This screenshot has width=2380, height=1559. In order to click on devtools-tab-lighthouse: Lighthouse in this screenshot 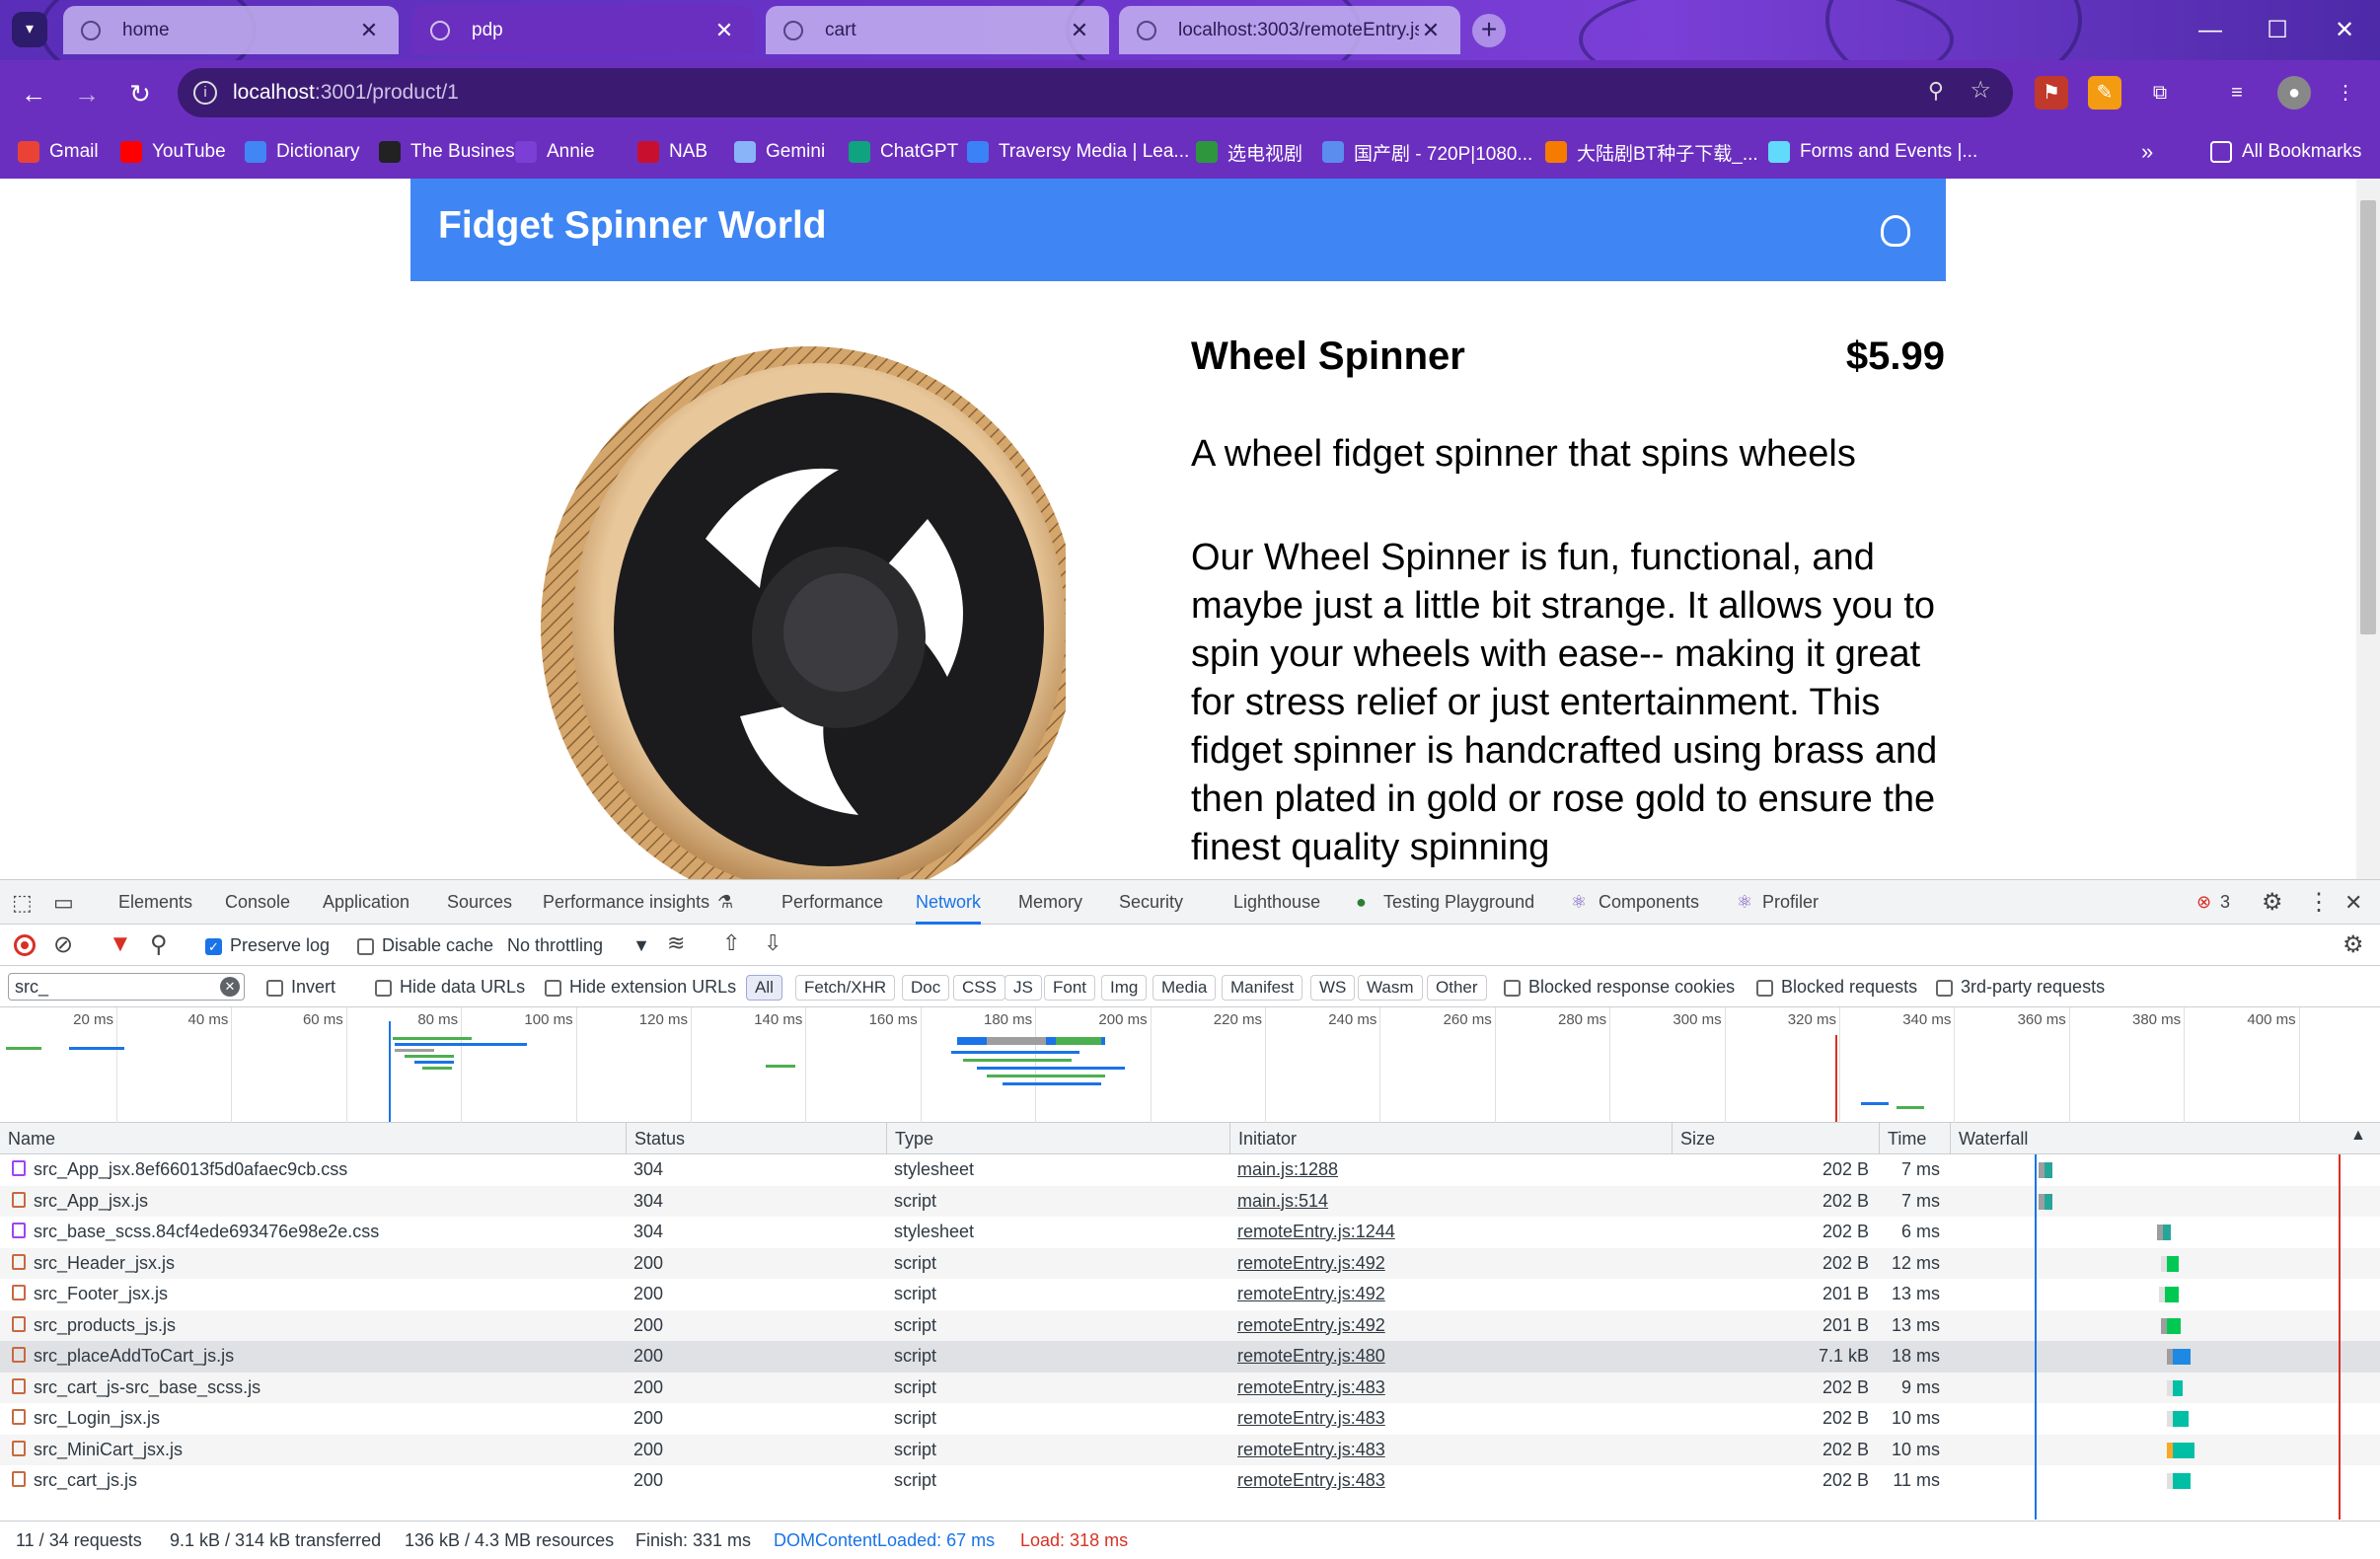, I will do `click(1276, 902)`.